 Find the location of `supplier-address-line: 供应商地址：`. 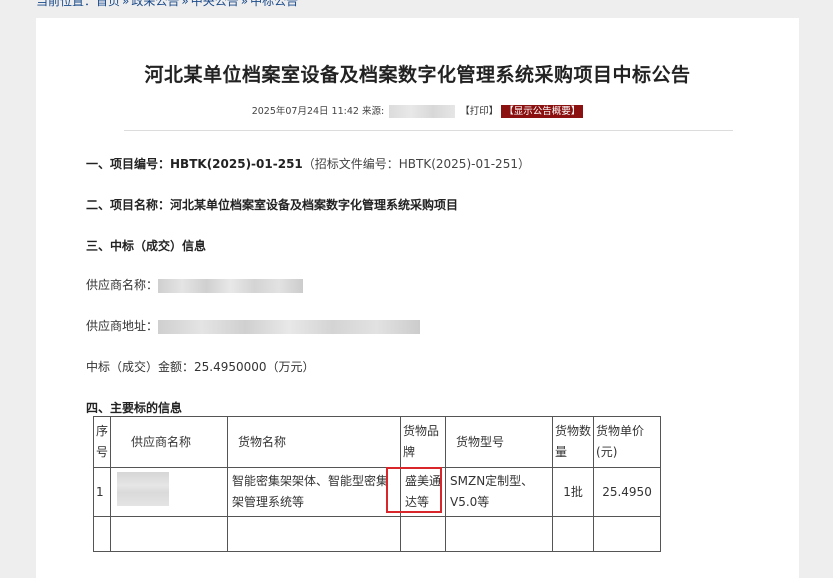

supplier-address-line: 供应商地址： is located at coordinates (253, 325).